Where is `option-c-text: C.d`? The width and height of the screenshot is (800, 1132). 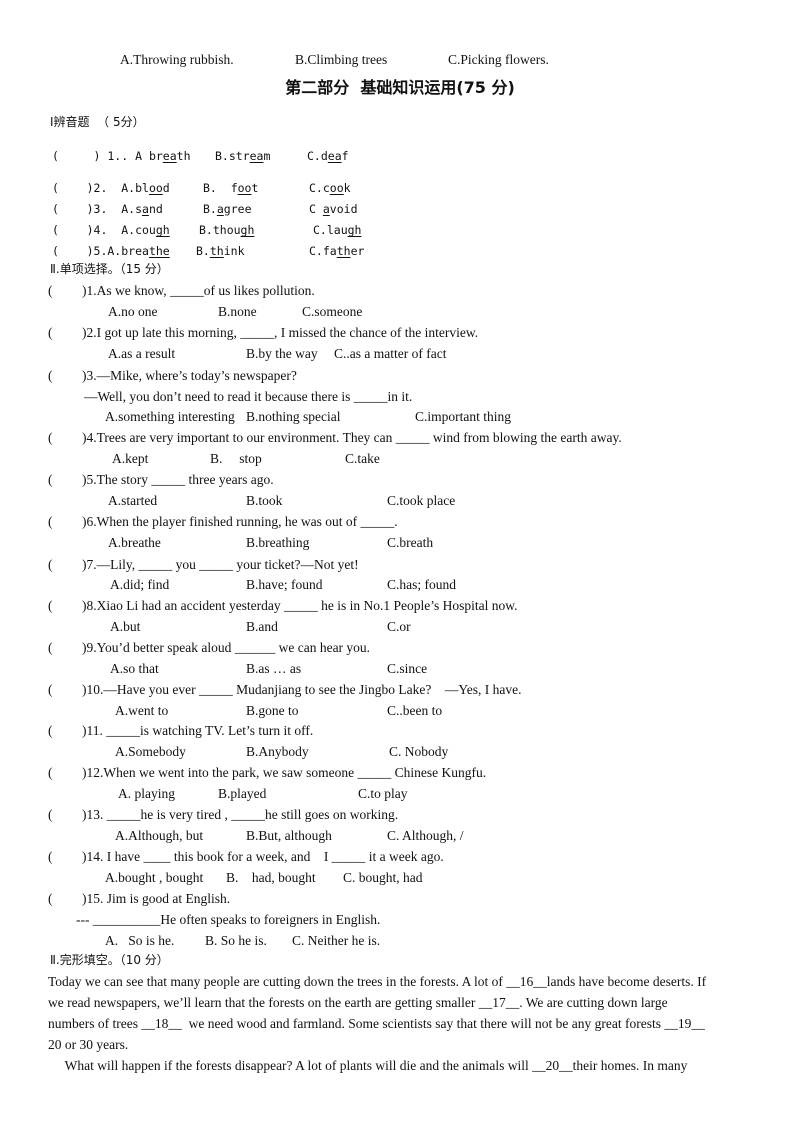 option-c-text: C.d is located at coordinates (317, 156).